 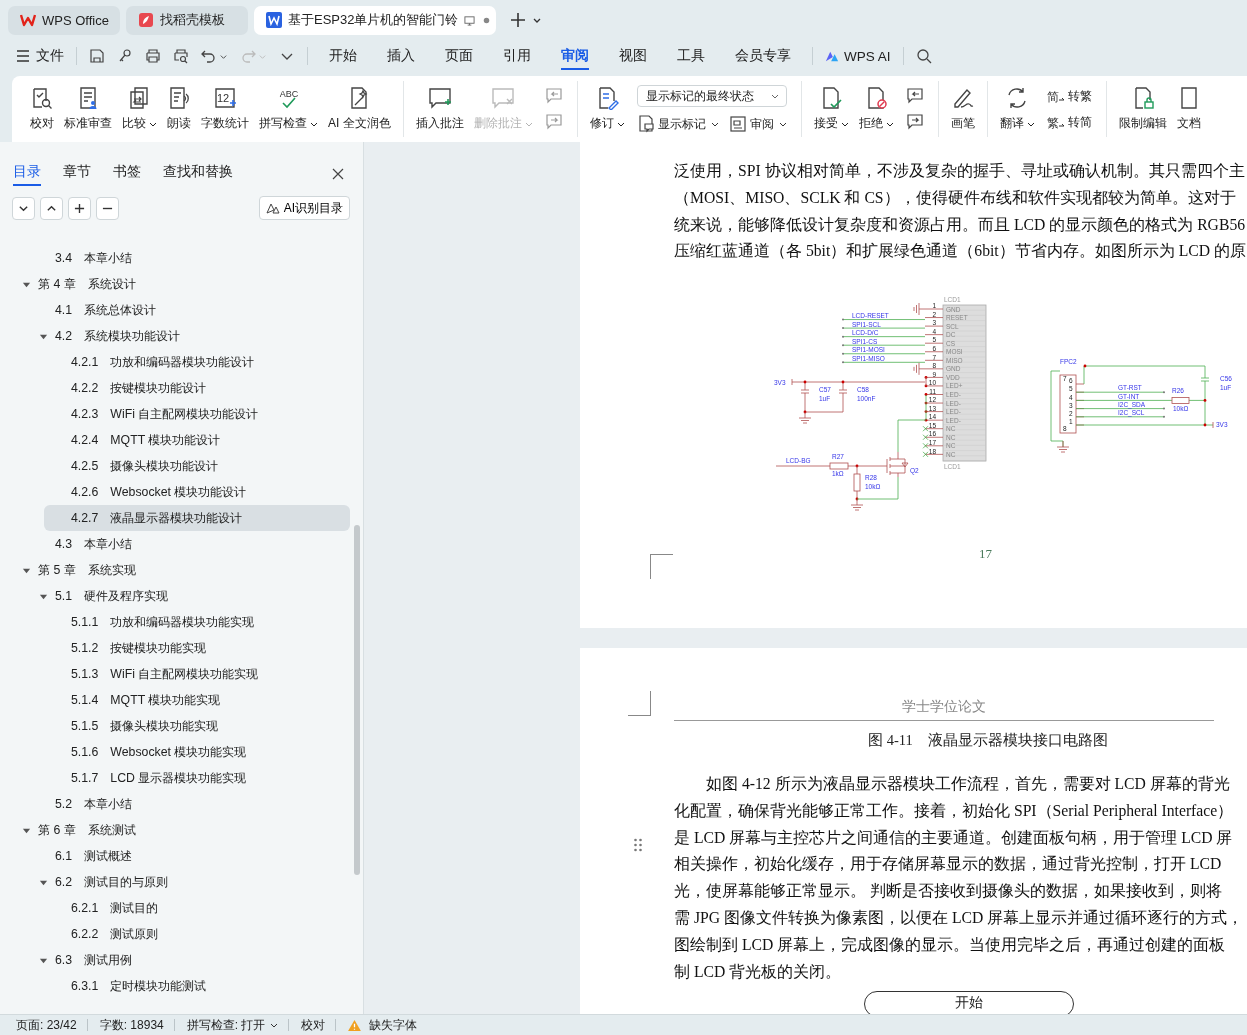 What do you see at coordinates (355, 1025) in the screenshot?
I see `warning-icon` at bounding box center [355, 1025].